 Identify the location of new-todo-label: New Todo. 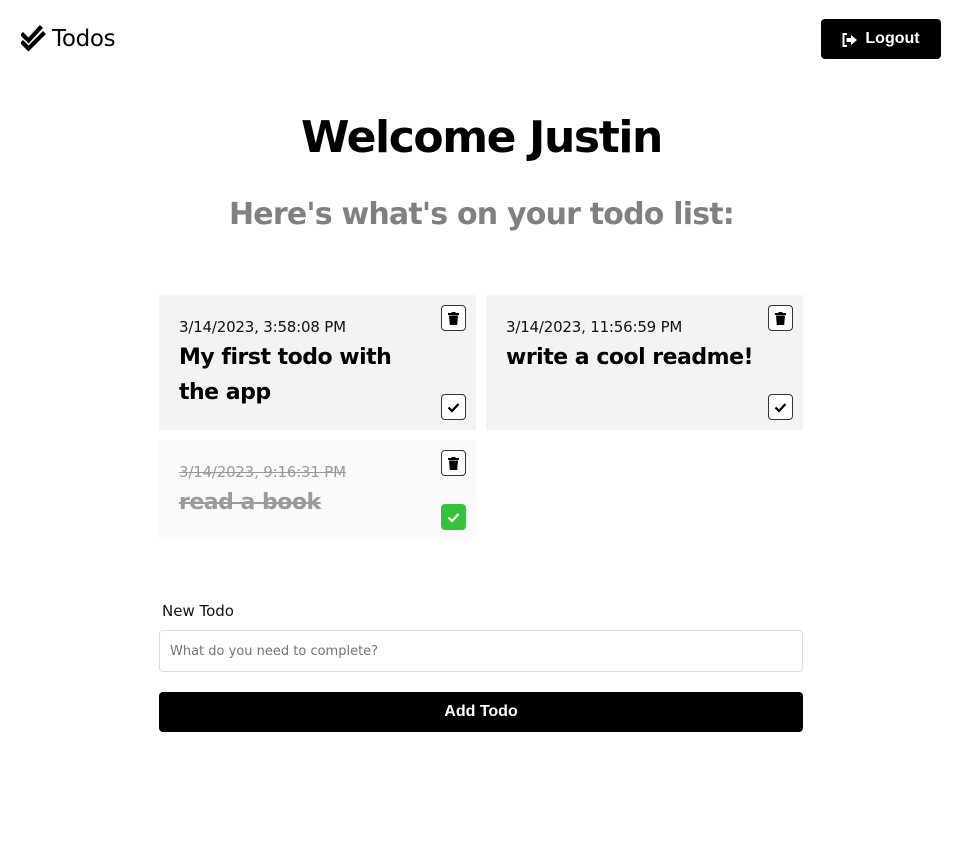
(198, 611).